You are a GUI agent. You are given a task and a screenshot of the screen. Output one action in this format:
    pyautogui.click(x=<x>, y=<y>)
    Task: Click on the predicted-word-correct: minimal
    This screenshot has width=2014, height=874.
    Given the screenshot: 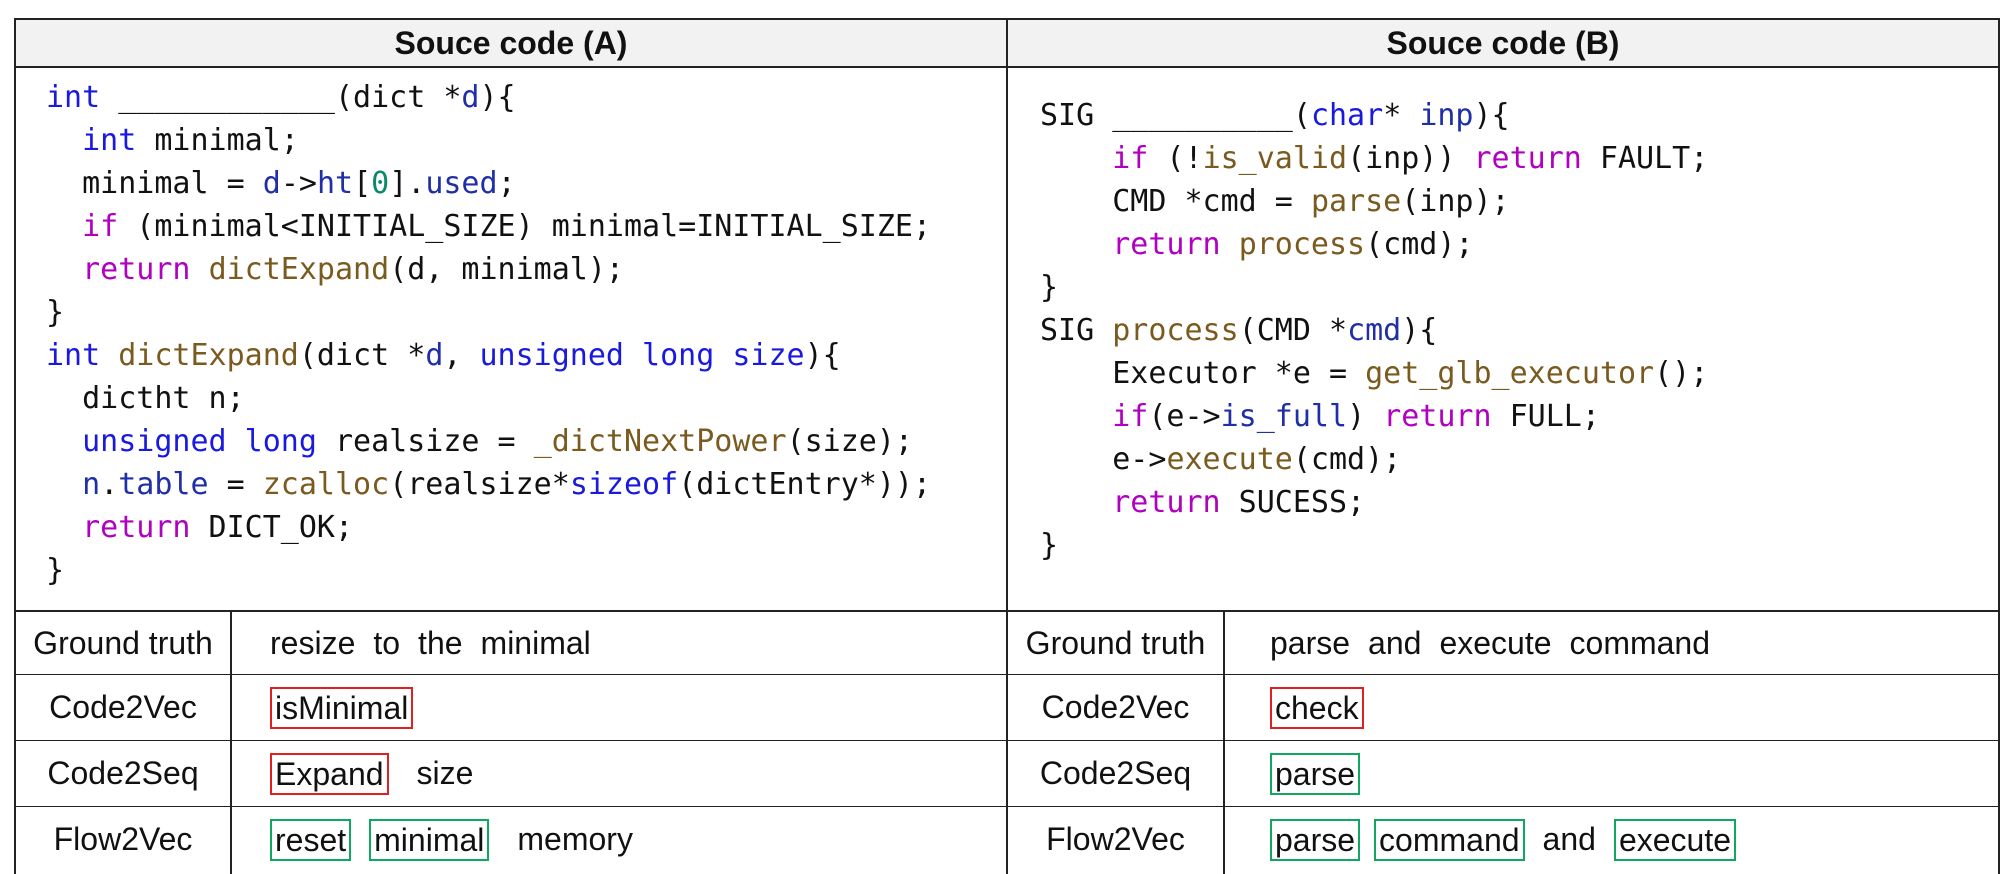 What is the action you would take?
    pyautogui.click(x=429, y=839)
    